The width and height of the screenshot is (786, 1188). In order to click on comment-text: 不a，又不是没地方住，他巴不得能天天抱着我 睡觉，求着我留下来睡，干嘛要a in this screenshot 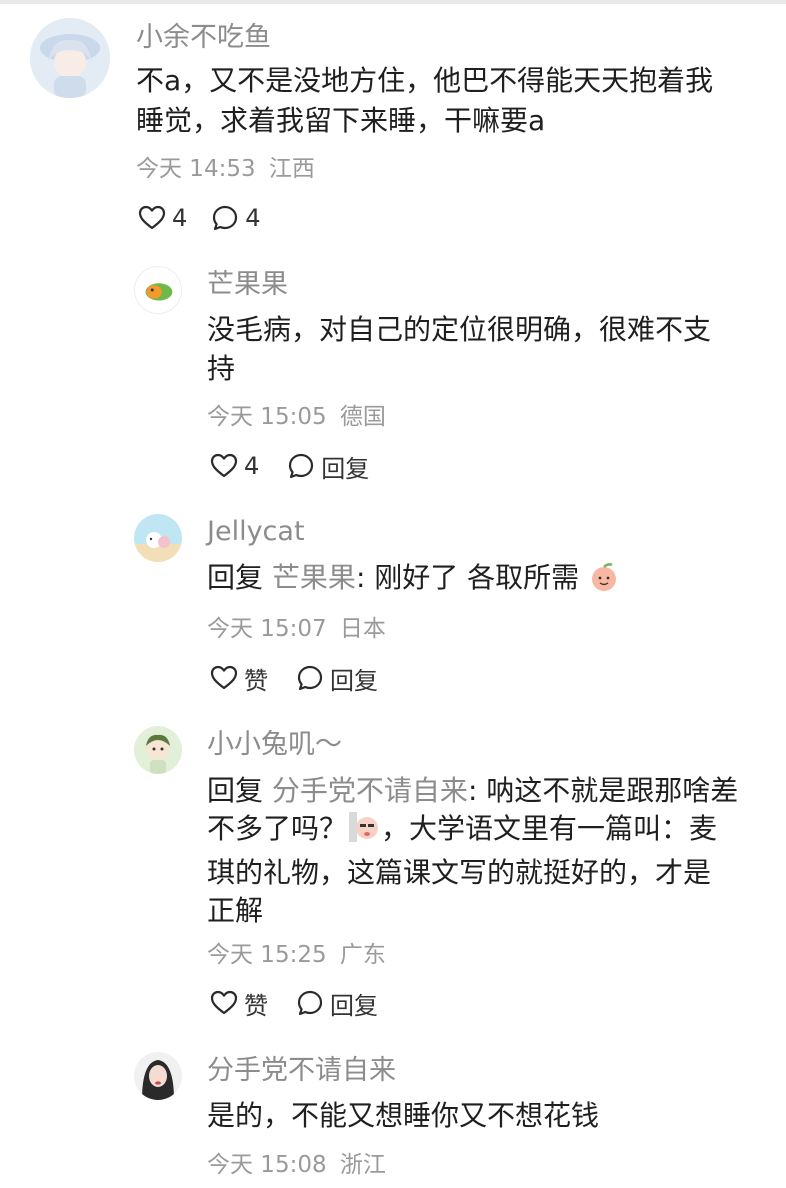, I will do `click(446, 101)`.